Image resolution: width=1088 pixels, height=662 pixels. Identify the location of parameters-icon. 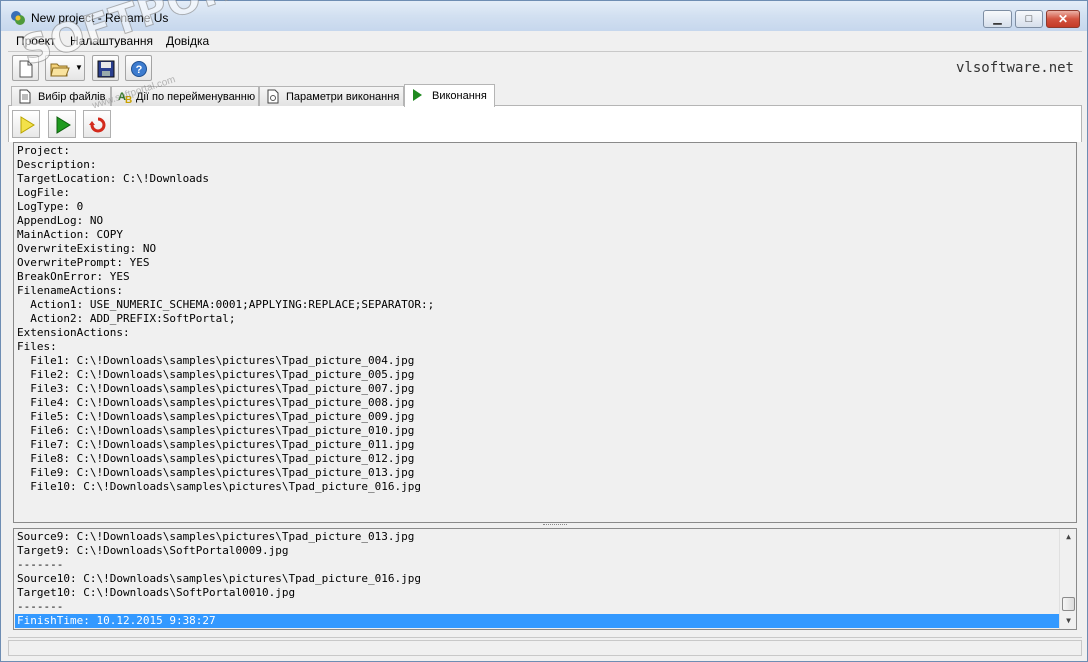
(273, 96).